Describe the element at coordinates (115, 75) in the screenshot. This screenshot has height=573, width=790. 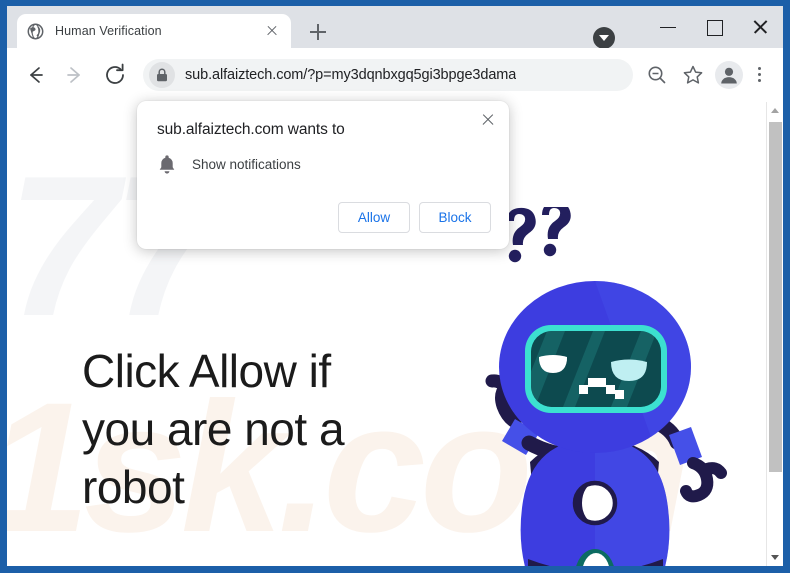
I see `reload-button` at that location.